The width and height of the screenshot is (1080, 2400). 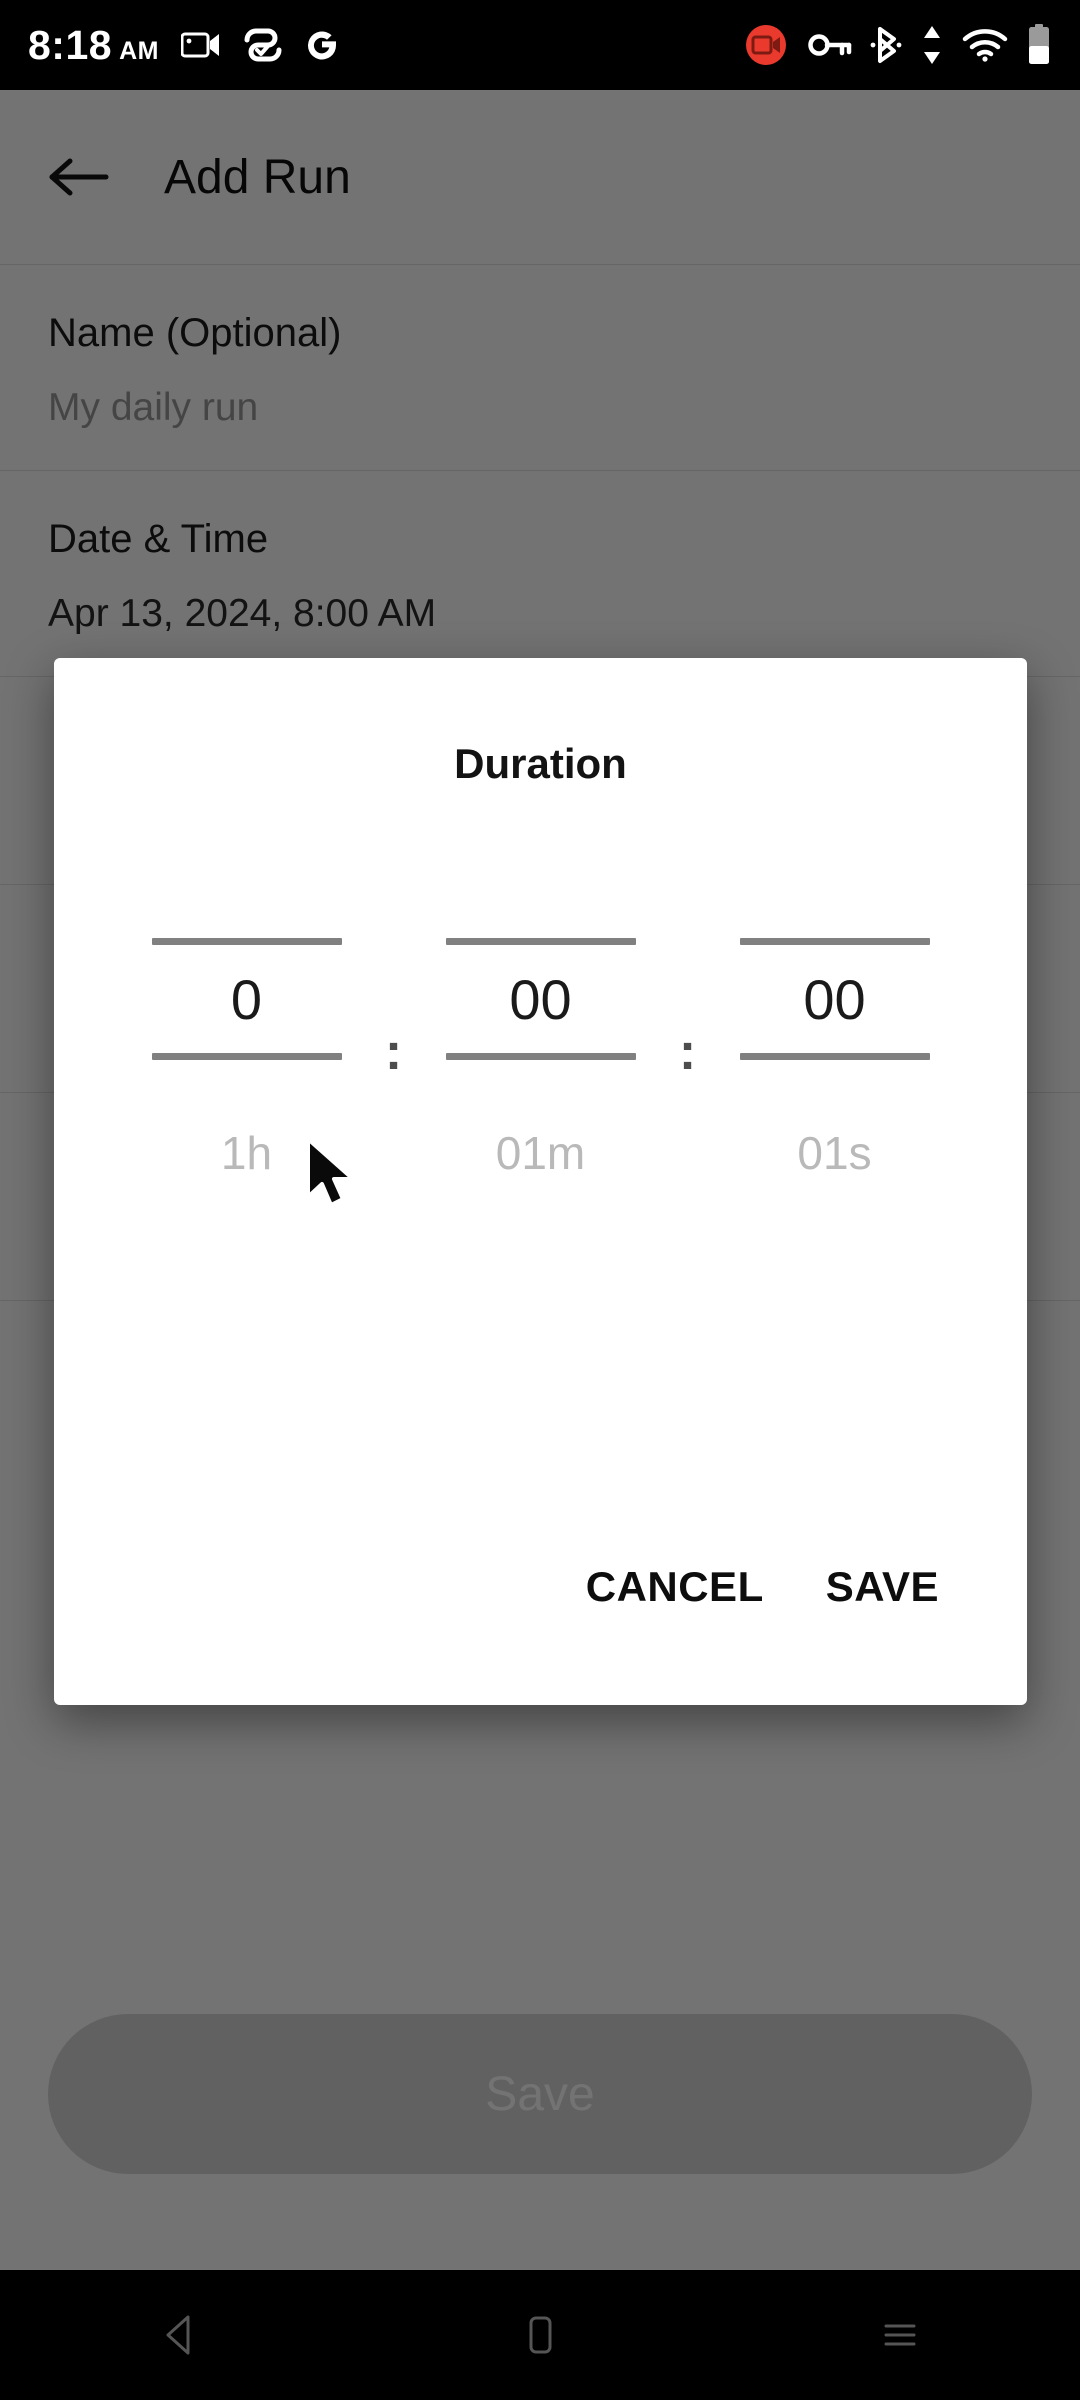 I want to click on clock-time: 8:18, so click(x=70, y=44).